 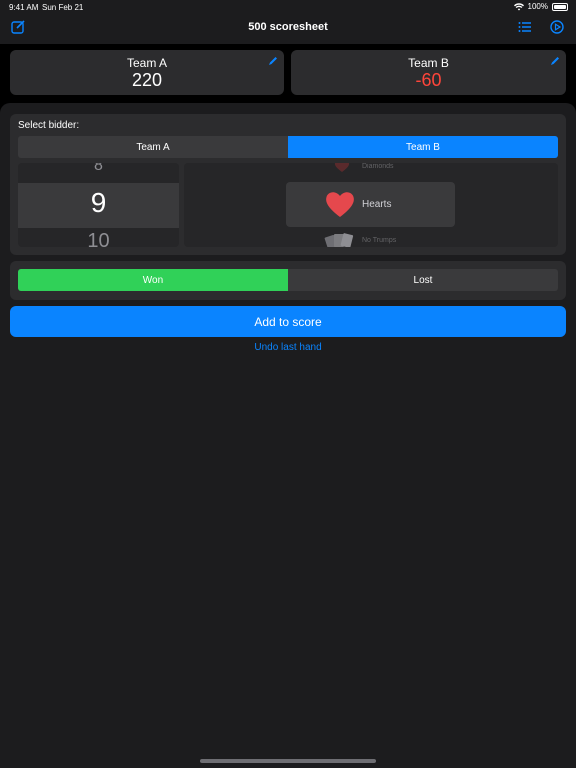 I want to click on result-option-won: Won, so click(x=153, y=280).